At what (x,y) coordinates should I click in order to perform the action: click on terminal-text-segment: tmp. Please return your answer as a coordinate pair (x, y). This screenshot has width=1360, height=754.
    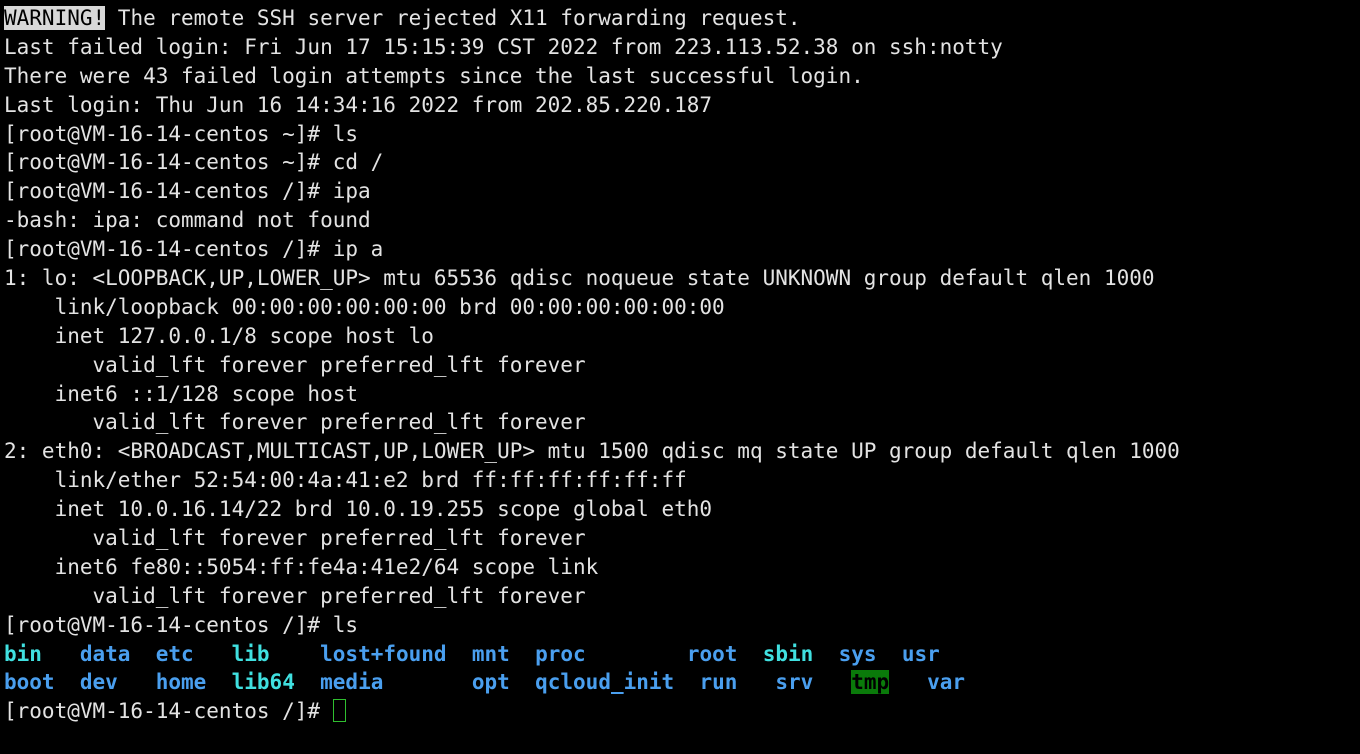
    Looking at the image, I should click on (870, 682).